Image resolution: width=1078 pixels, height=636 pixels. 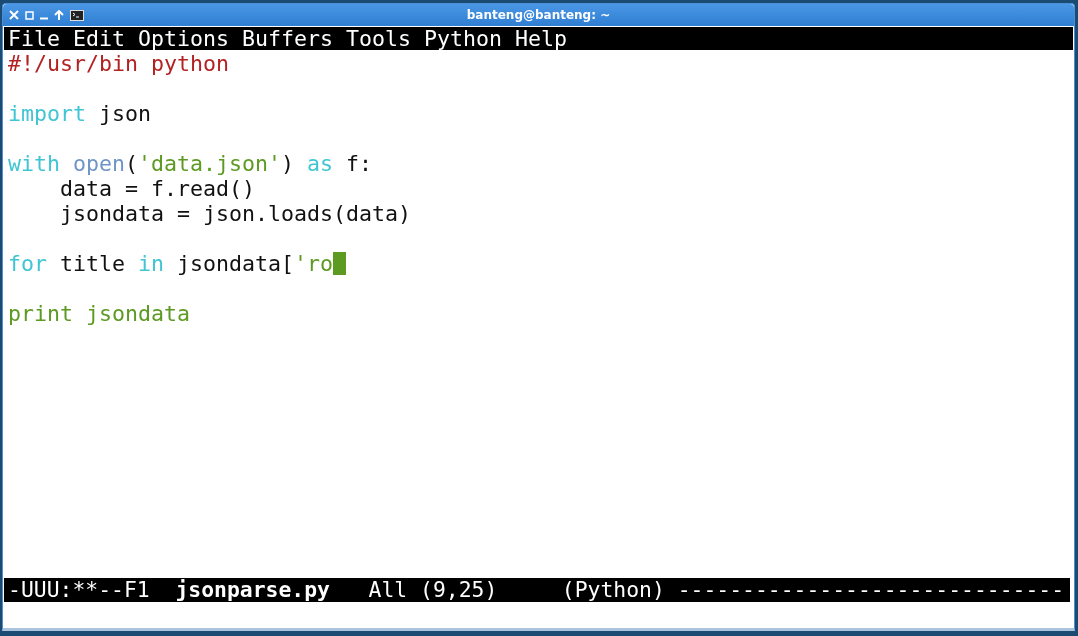 I want to click on menu-item: File, so click(x=34, y=38).